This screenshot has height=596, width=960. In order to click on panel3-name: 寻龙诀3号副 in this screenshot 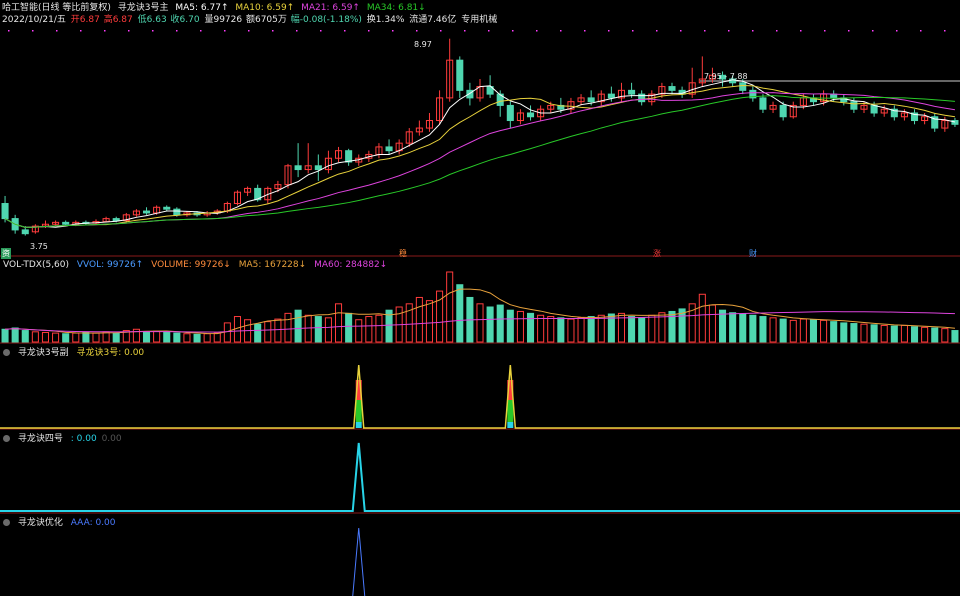, I will do `click(43, 353)`.